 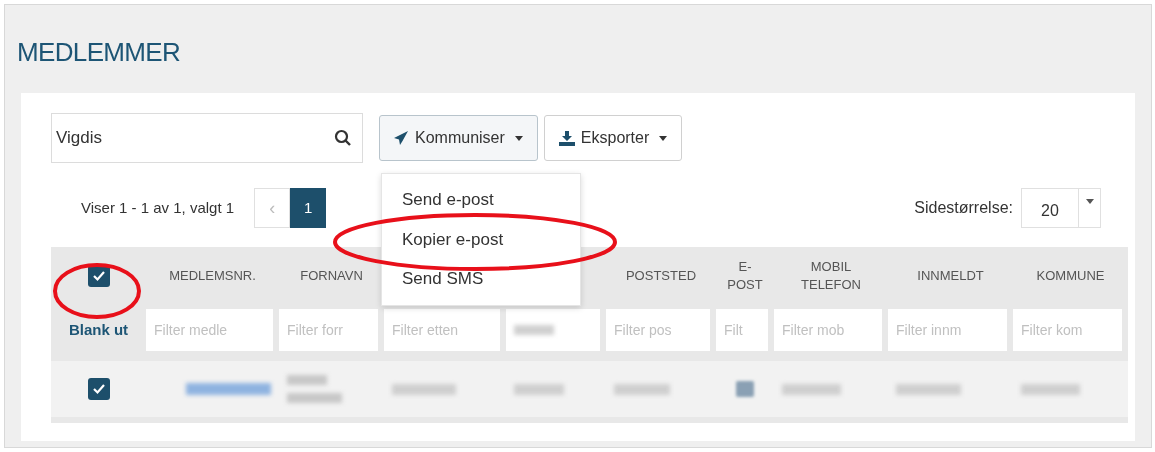 I want to click on filter-field: Filter pos, so click(x=658, y=330).